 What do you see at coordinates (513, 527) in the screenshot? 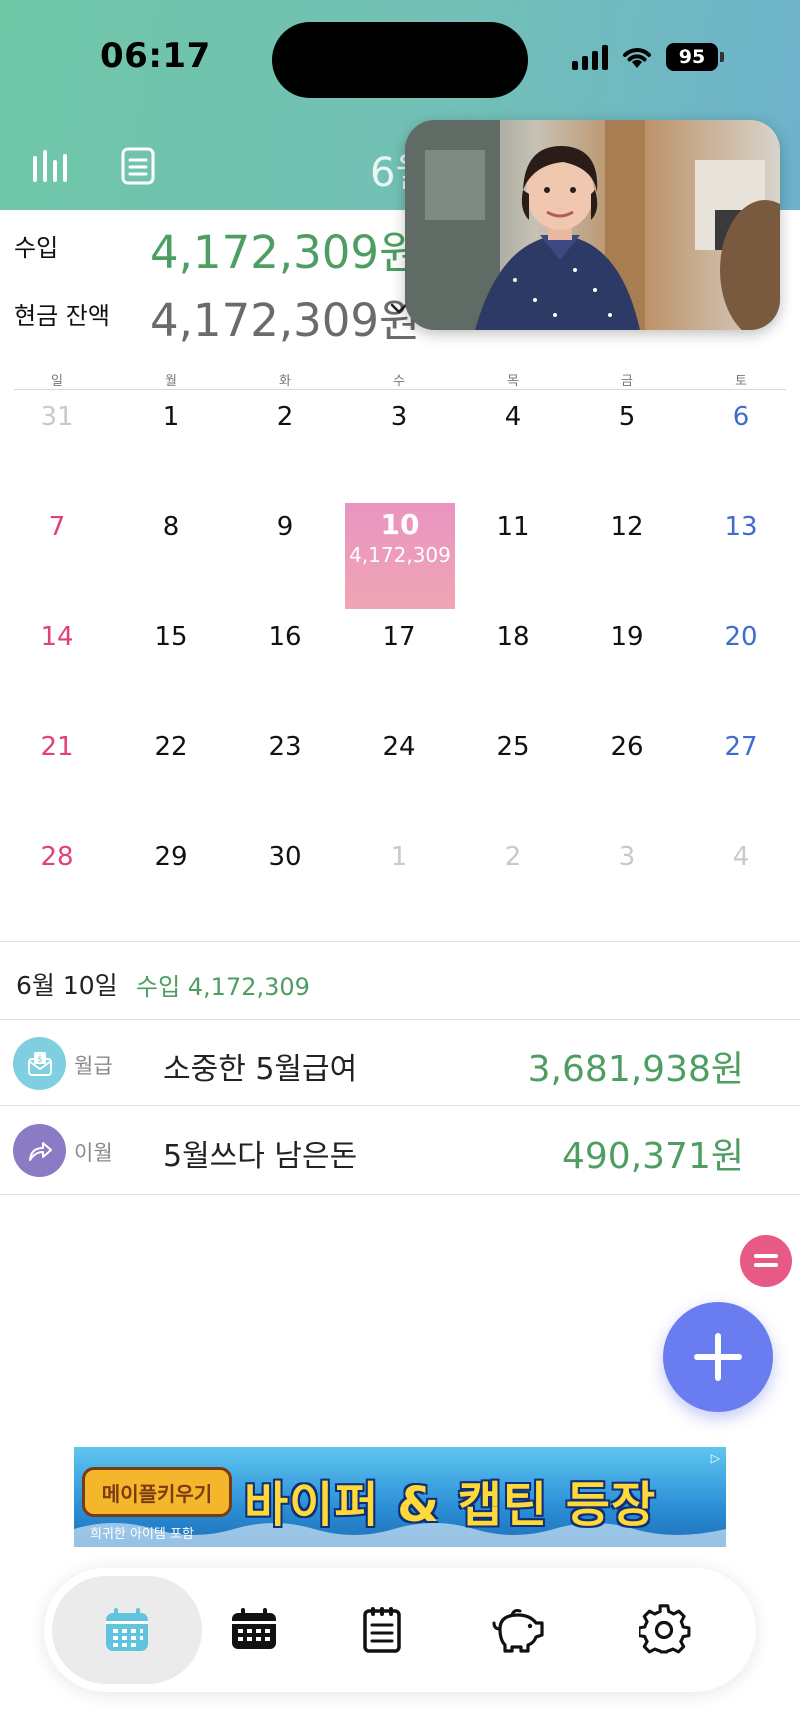
I see `calendar-day: 11` at bounding box center [513, 527].